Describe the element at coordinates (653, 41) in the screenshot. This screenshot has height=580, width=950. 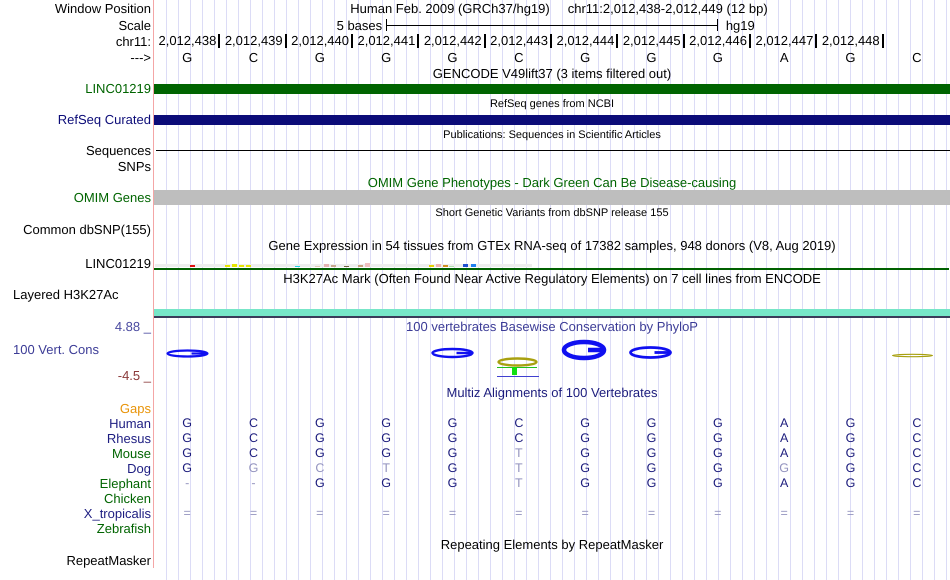
I see `coordinate-label: 2,012,445` at that location.